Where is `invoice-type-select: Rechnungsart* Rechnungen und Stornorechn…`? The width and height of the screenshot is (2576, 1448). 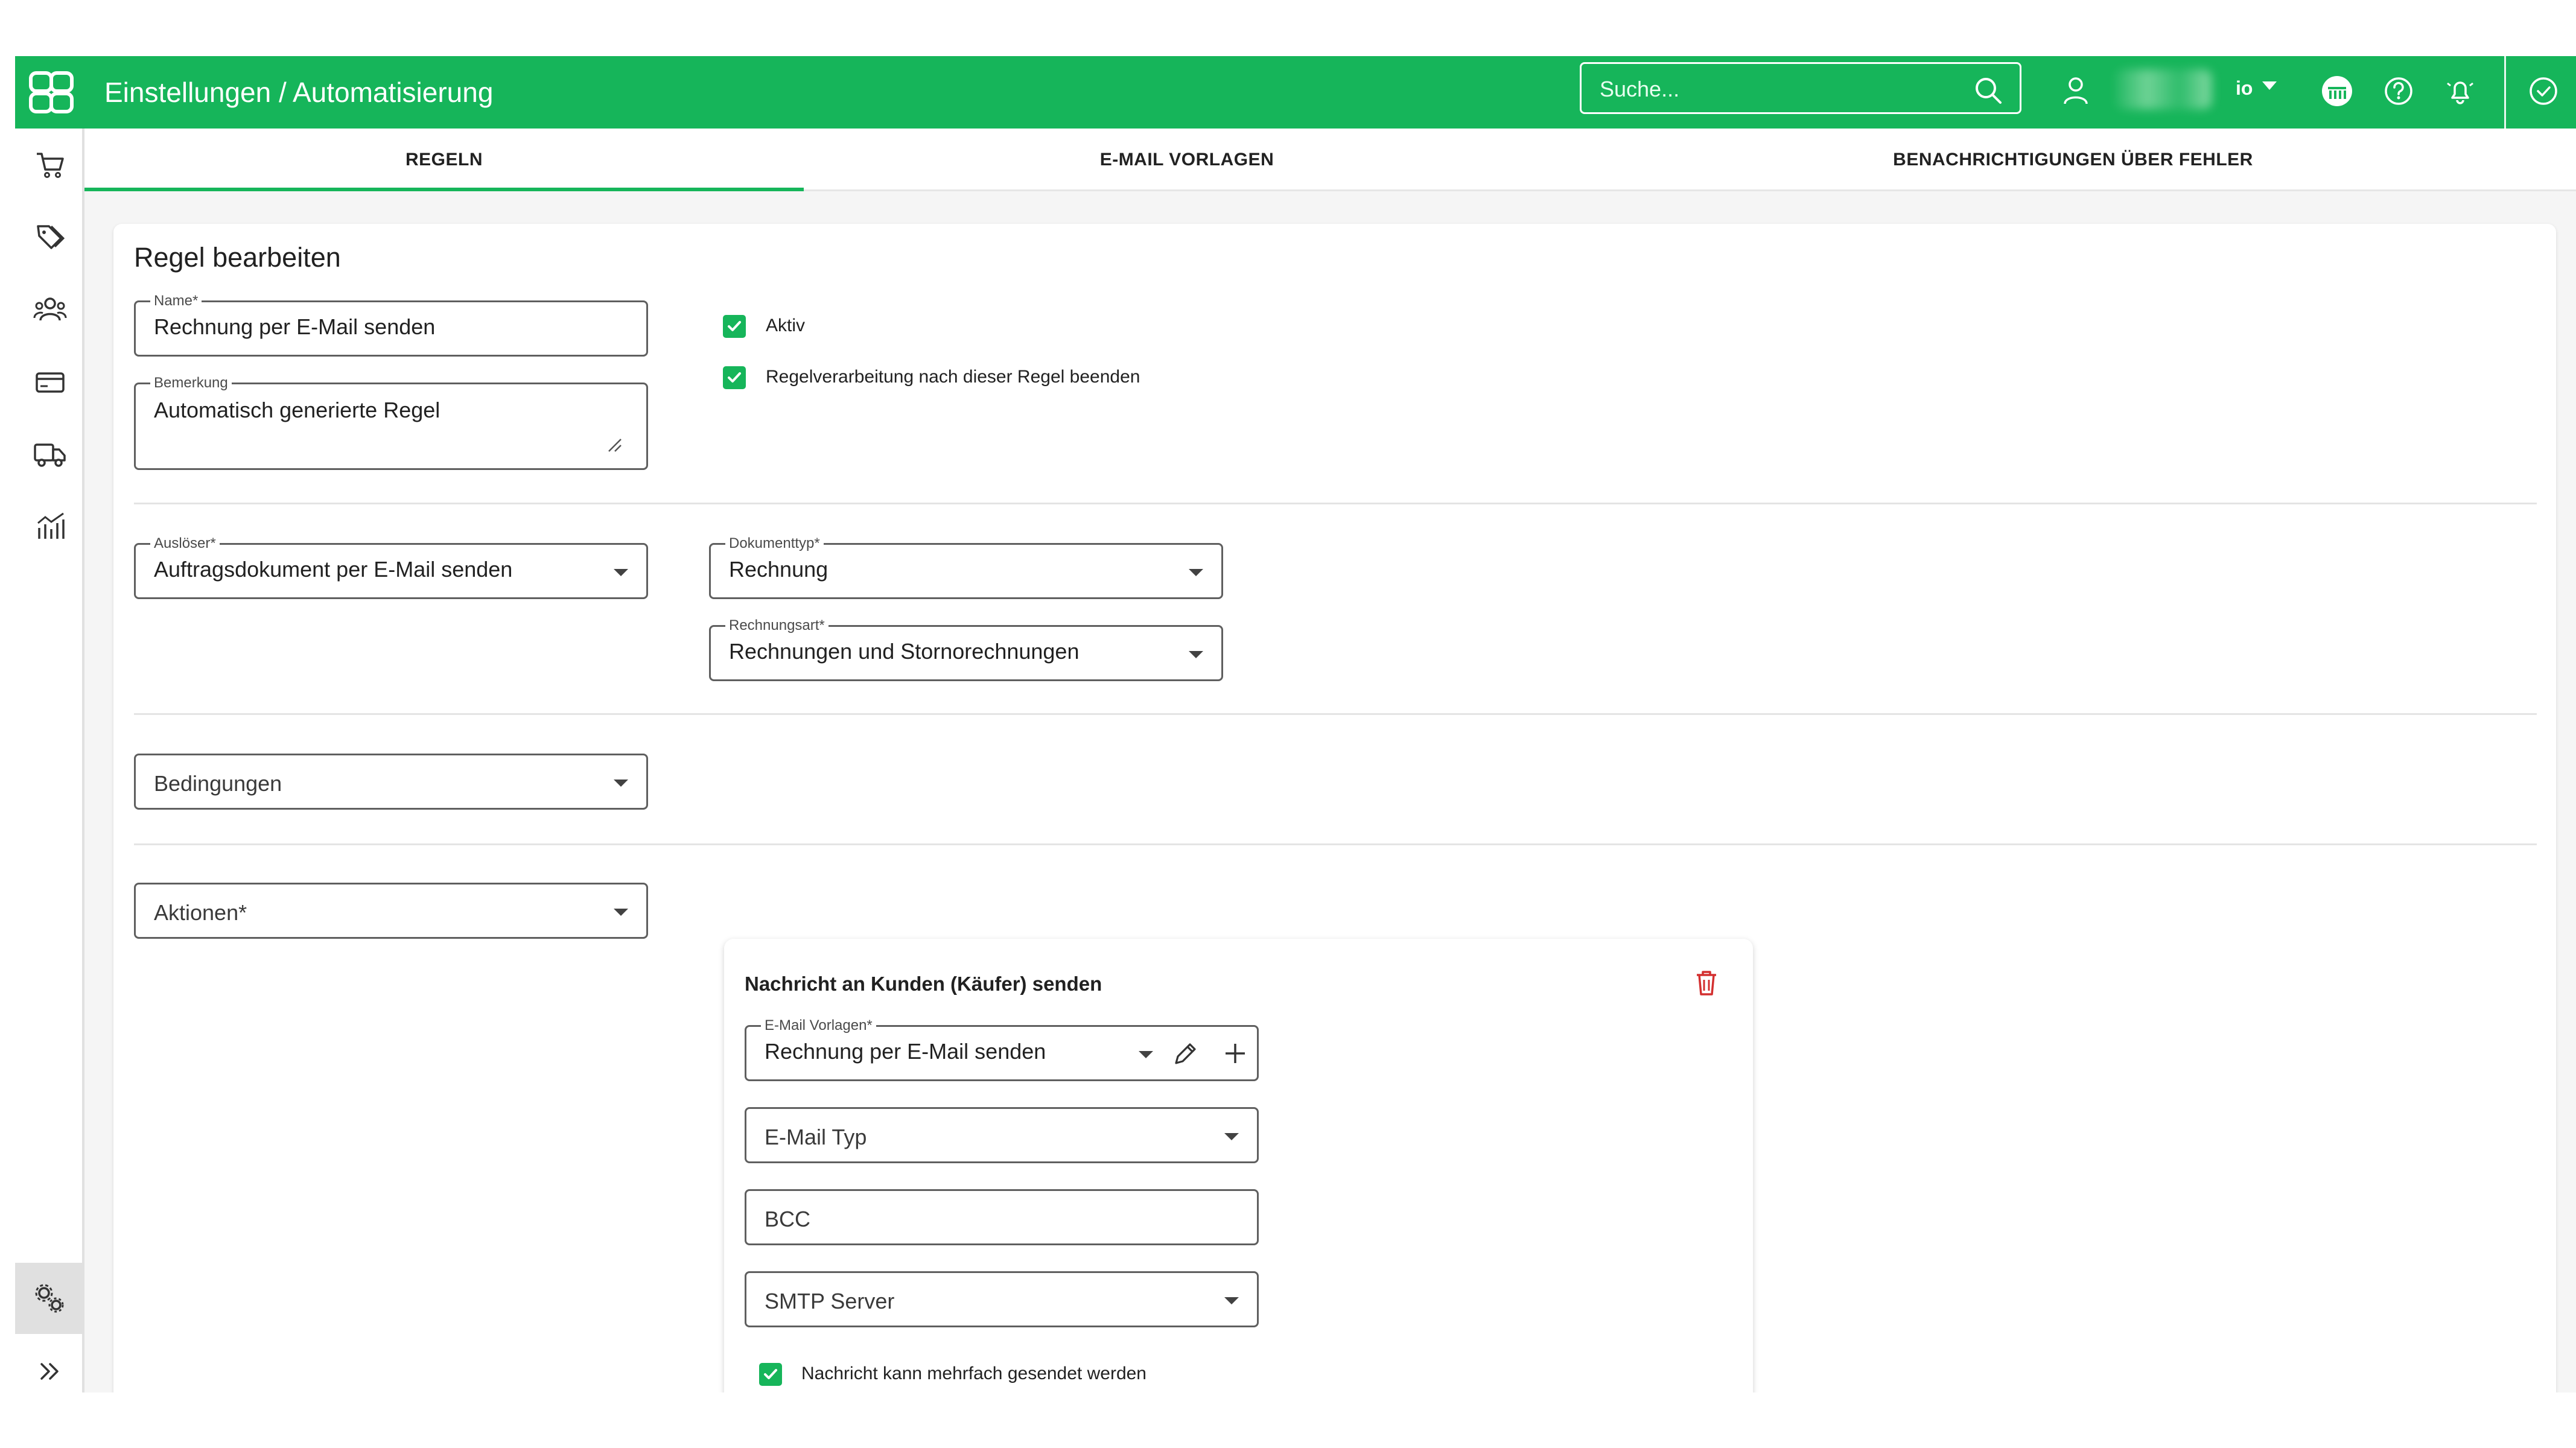
invoice-type-select: Rechnungsart* Rechnungen und Stornorechn… is located at coordinates (966, 649).